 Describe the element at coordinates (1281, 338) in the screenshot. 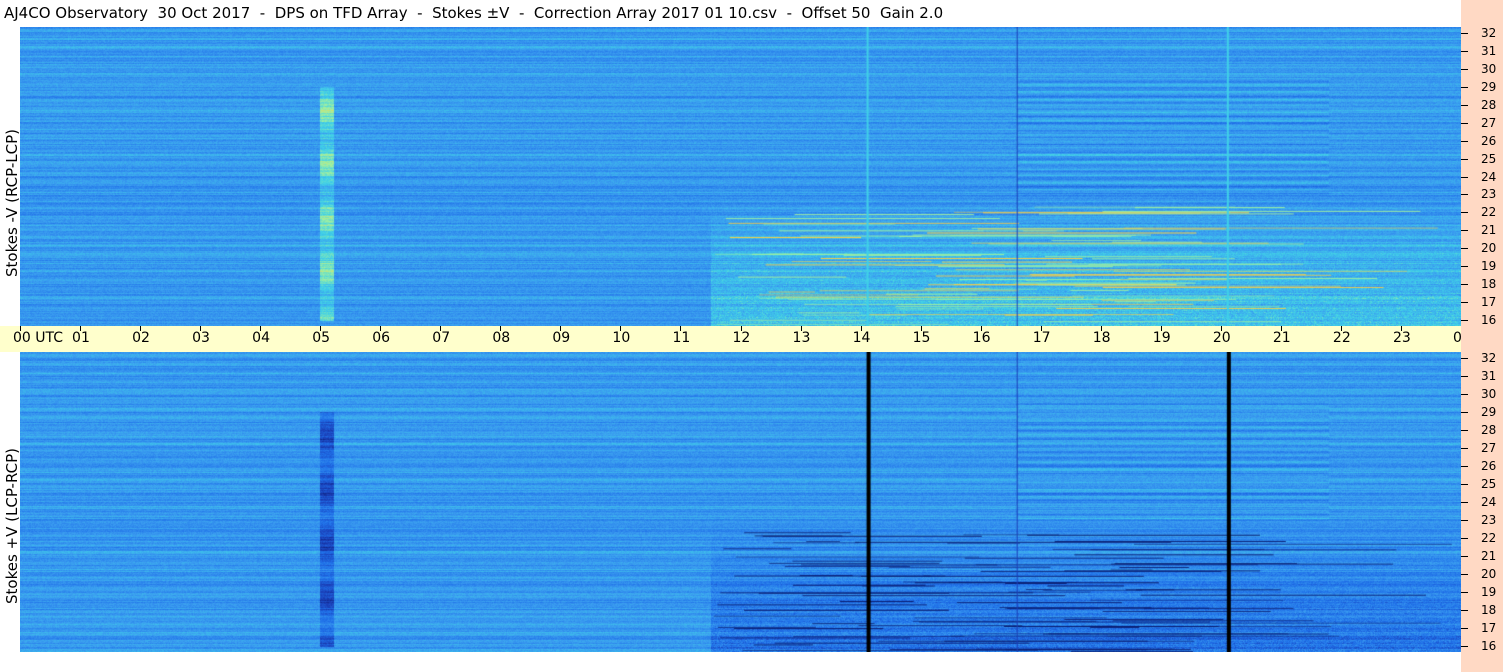

I see `utc-tick-label: 21` at that location.